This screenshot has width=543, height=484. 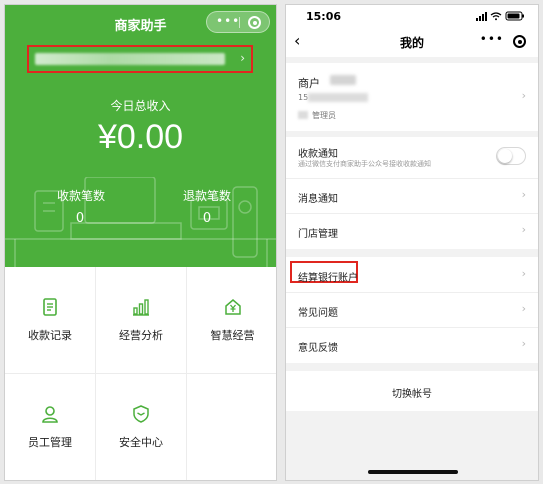 What do you see at coordinates (130, 59) in the screenshot?
I see `merchant-name-redacted` at bounding box center [130, 59].